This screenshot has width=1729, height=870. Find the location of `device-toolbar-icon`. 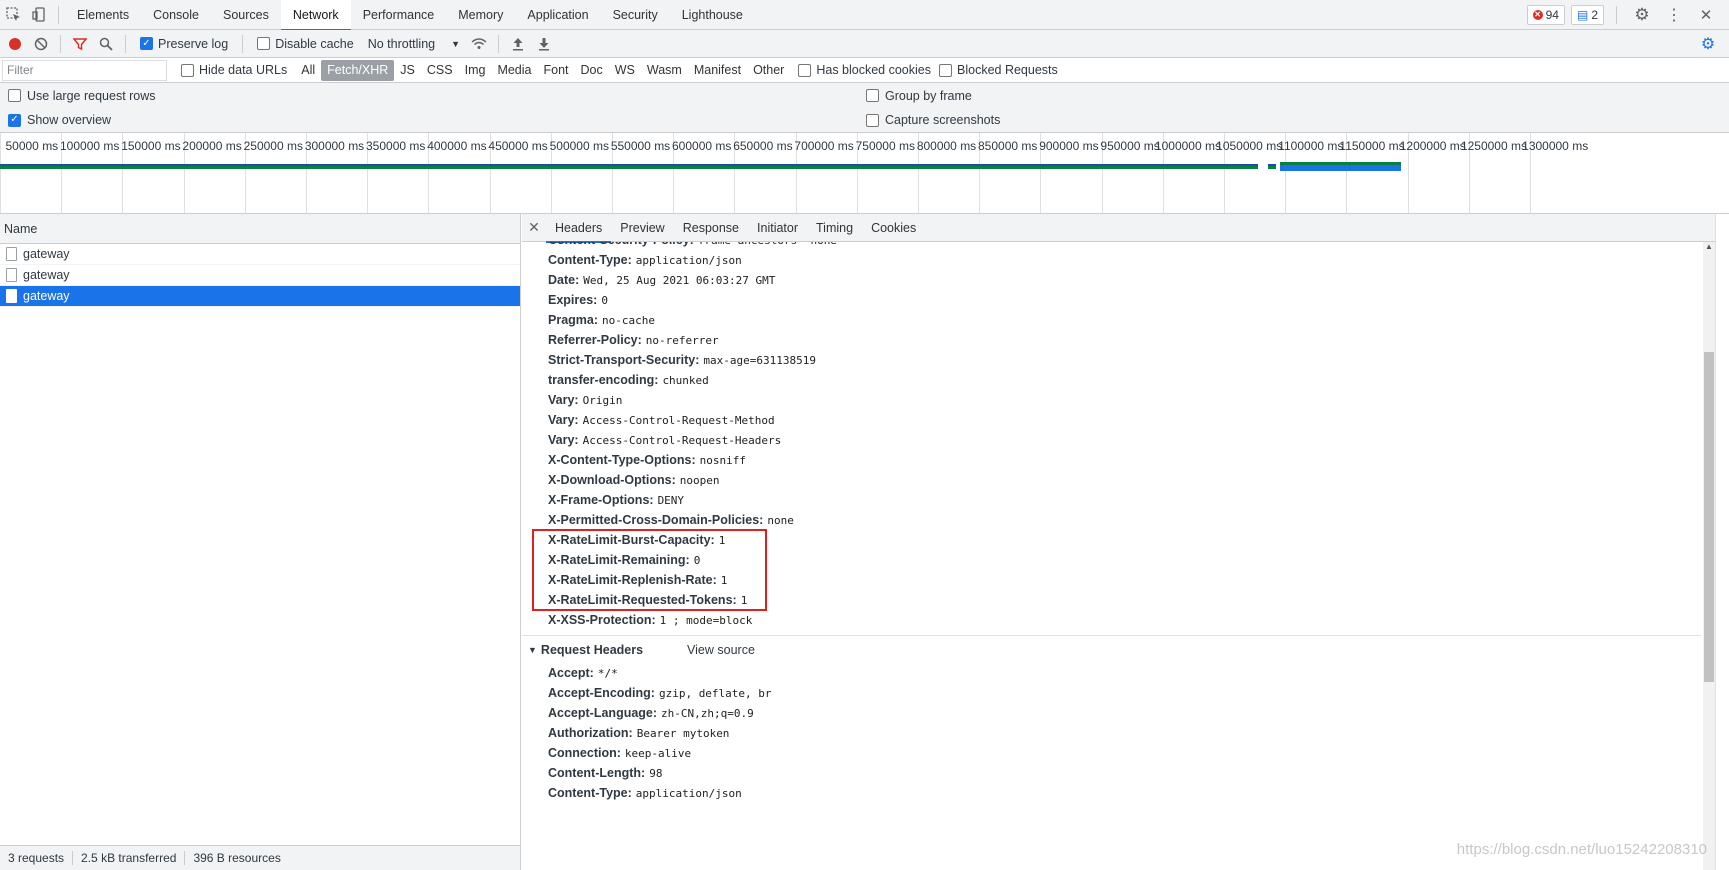

device-toolbar-icon is located at coordinates (39, 15).